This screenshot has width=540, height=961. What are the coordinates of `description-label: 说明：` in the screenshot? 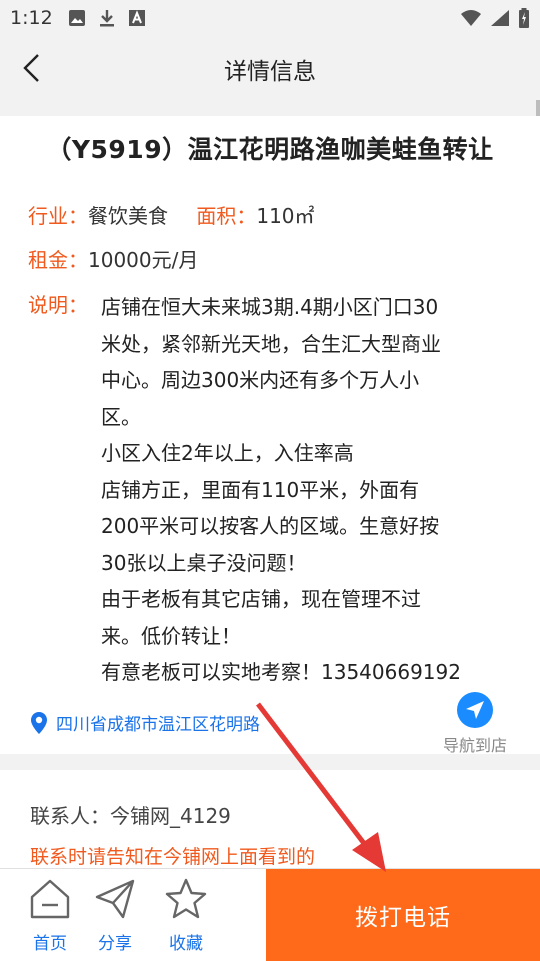 It's located at (58, 305).